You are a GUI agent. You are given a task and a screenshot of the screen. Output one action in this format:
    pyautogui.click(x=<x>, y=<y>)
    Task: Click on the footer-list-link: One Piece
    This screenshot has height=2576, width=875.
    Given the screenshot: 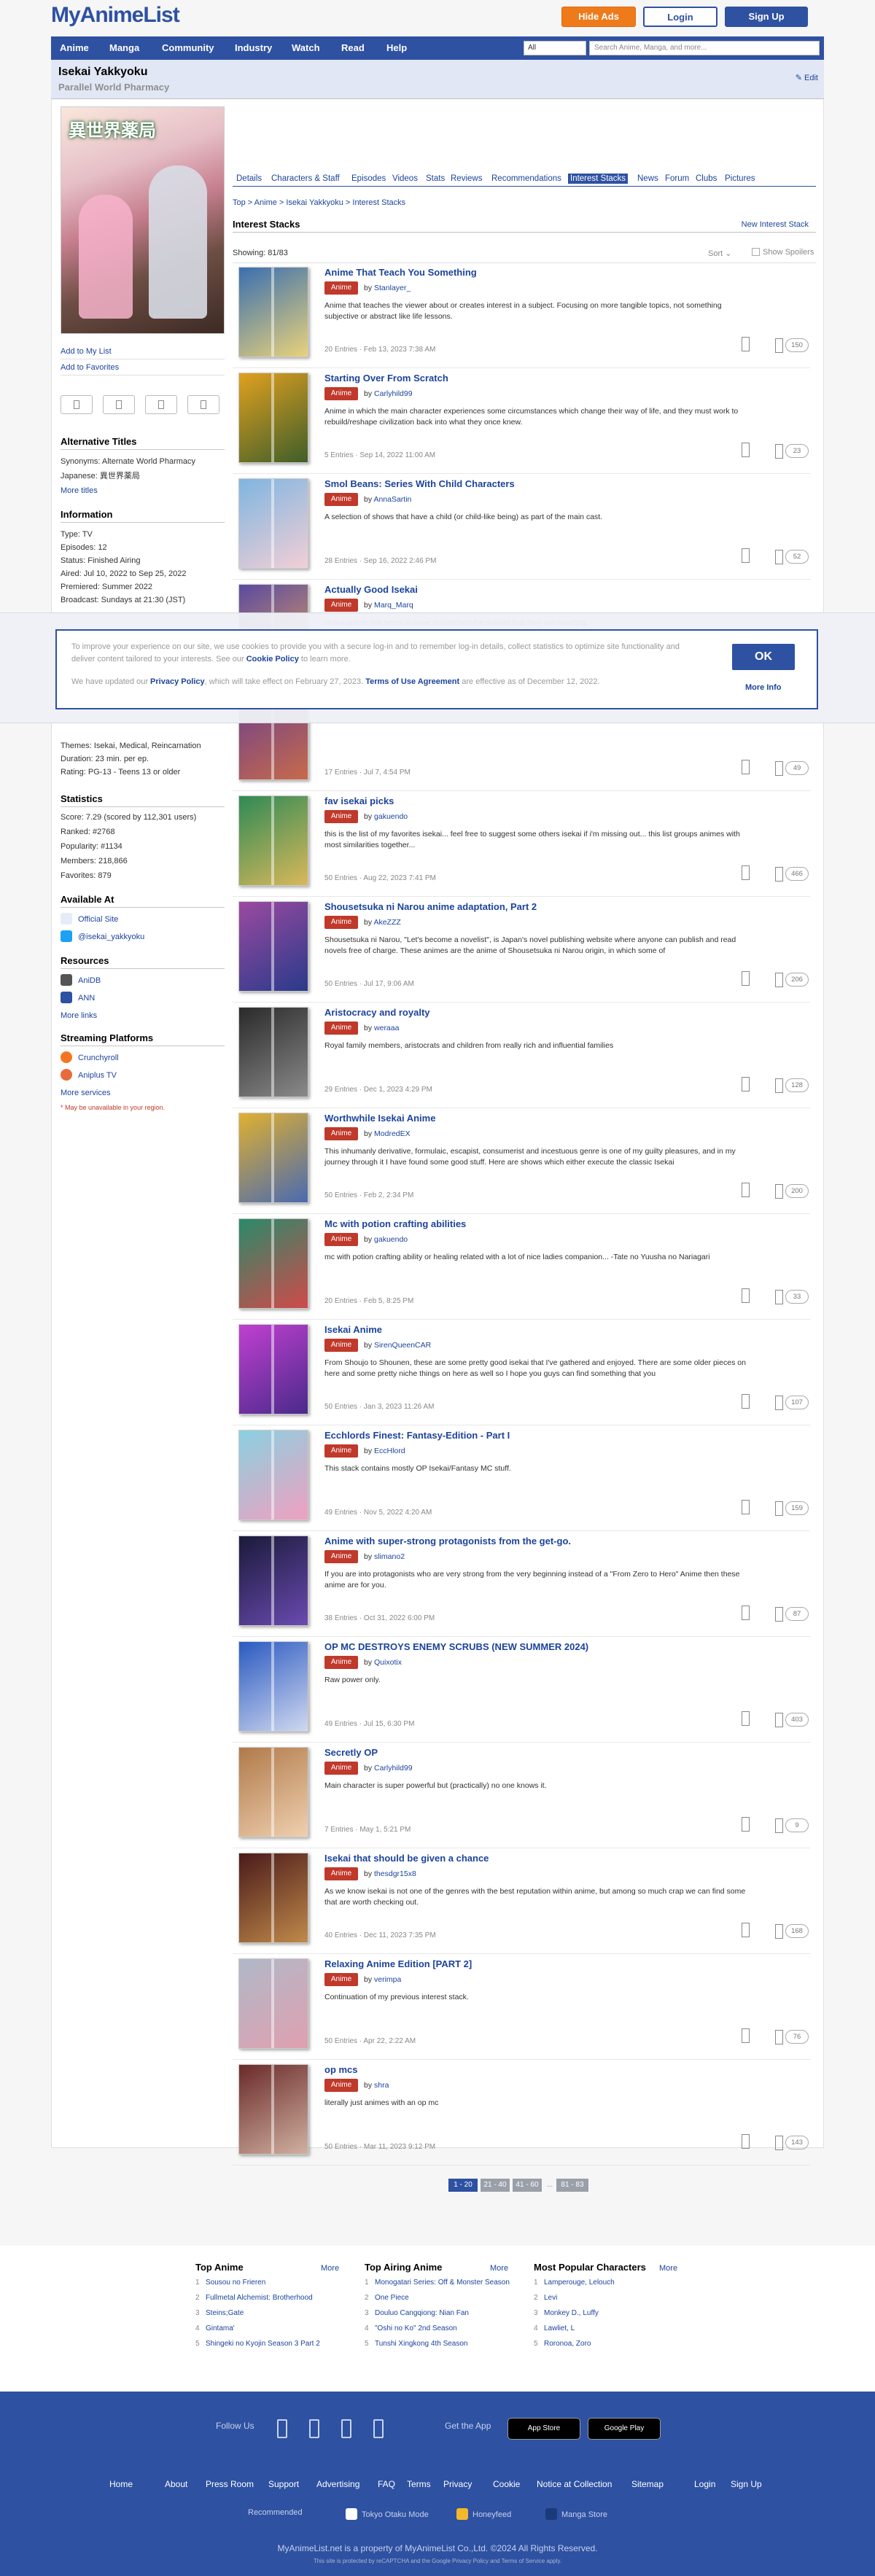 What is the action you would take?
    pyautogui.click(x=392, y=2298)
    